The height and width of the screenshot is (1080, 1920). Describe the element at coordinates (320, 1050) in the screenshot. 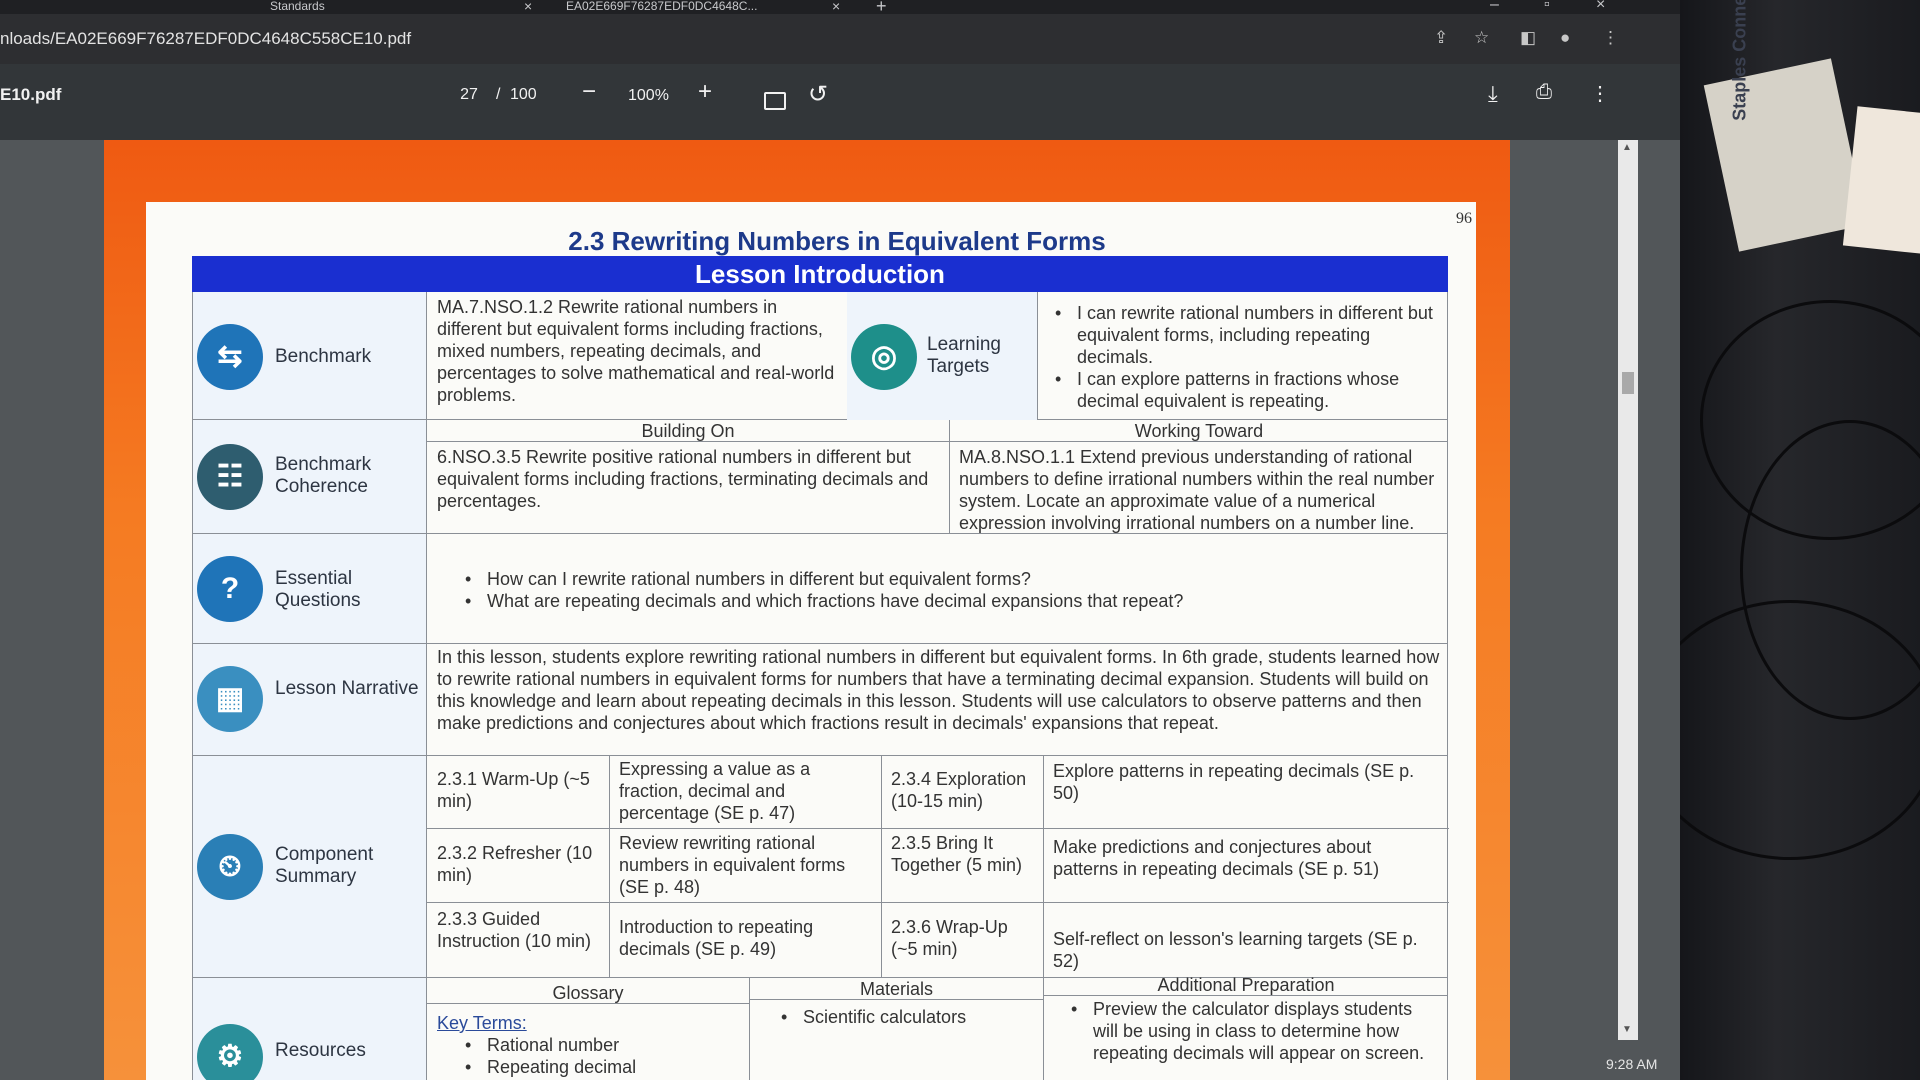

I see `row-label: Resources` at that location.